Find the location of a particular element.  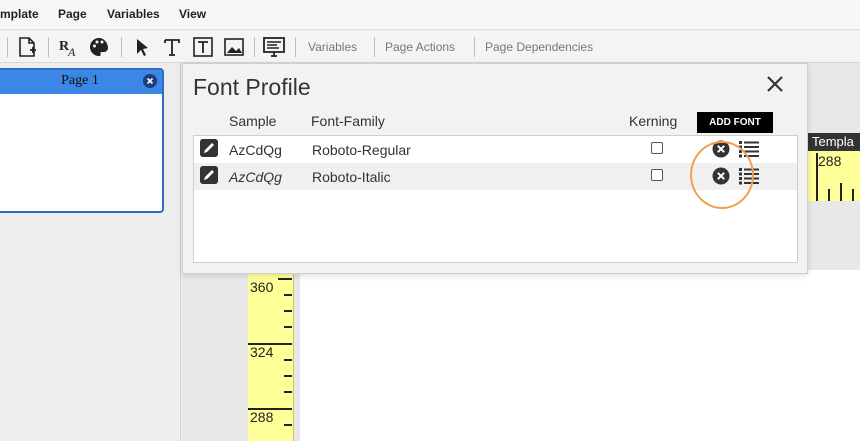

menu-variables: Variables is located at coordinates (133, 14).